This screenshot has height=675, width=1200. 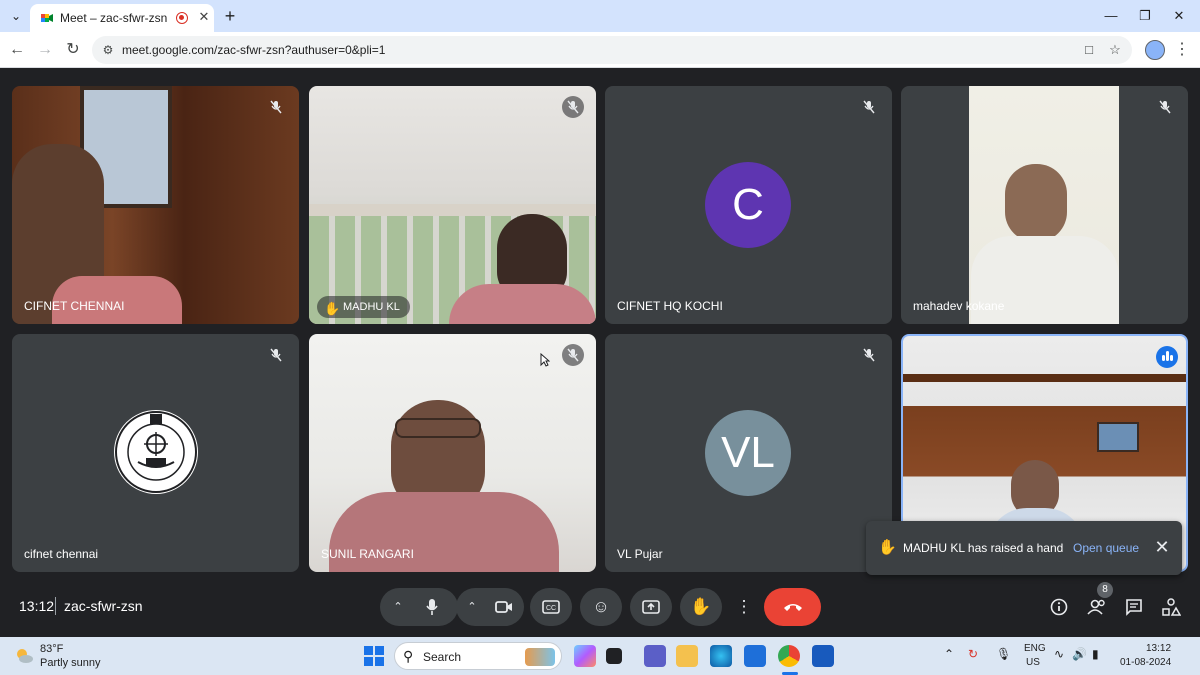 I want to click on copilot-icon, so click(x=585, y=656).